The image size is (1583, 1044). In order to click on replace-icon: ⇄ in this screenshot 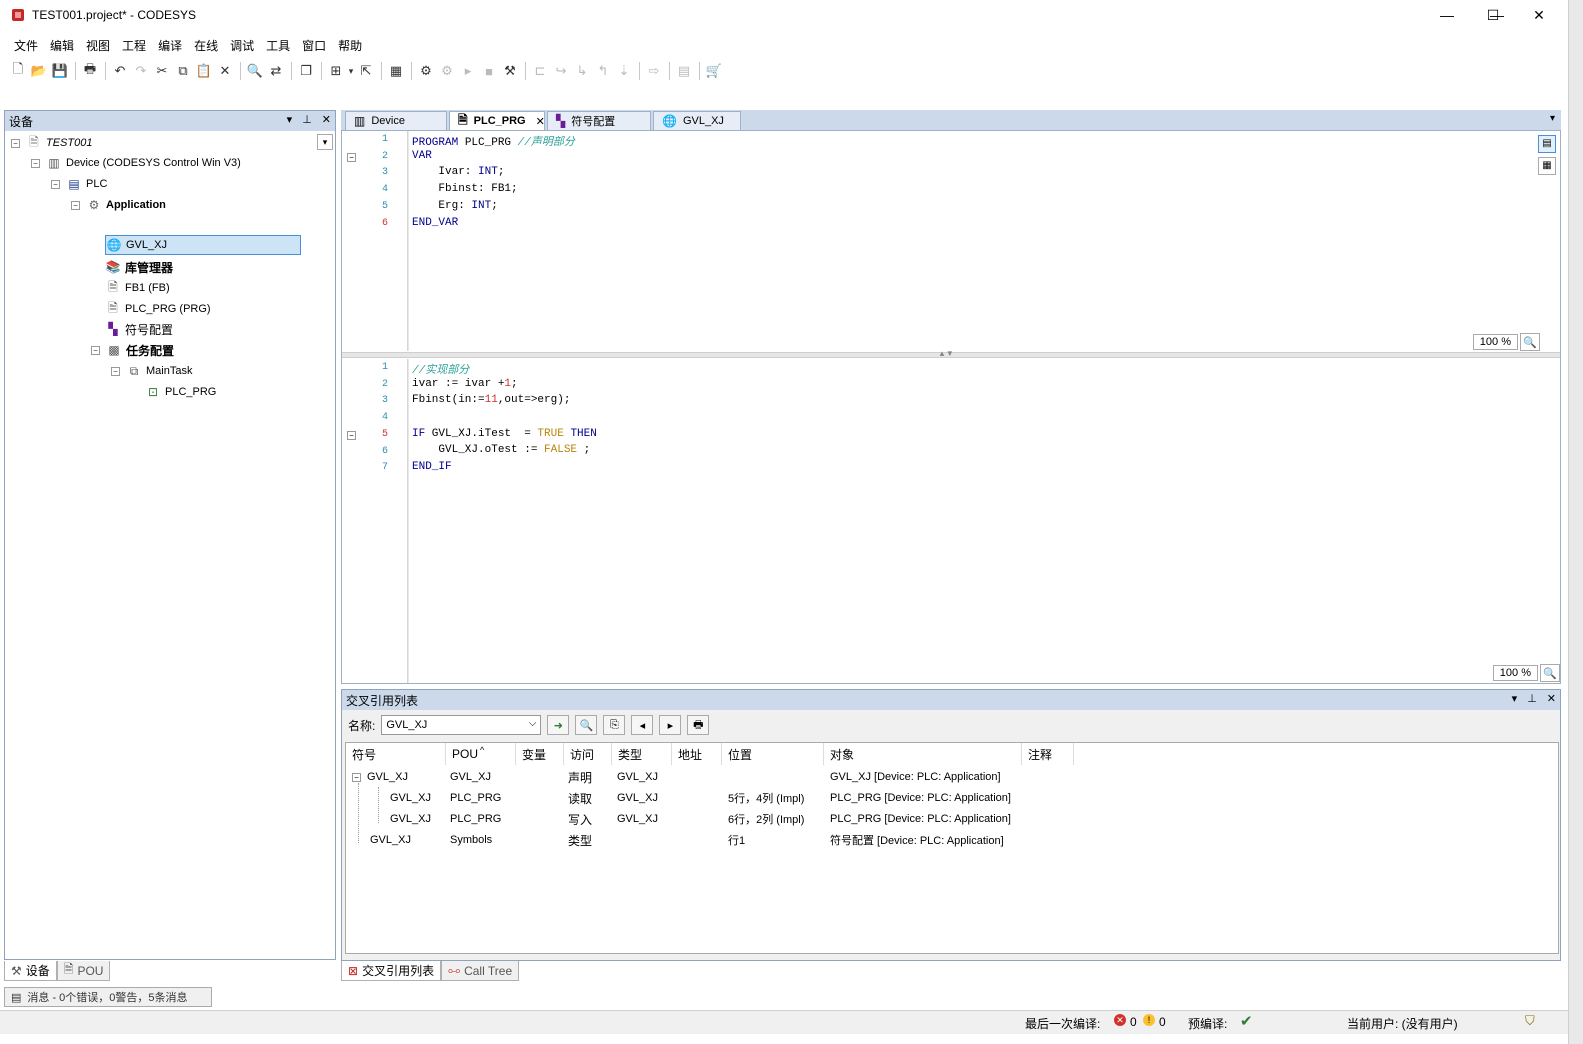, I will do `click(276, 71)`.